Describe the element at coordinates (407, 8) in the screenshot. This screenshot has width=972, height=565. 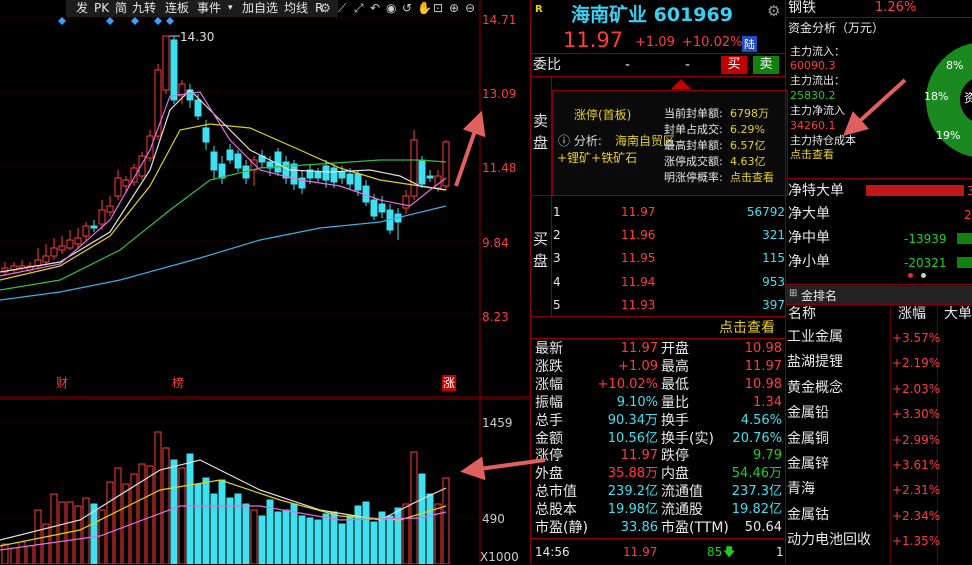
I see `undo2-icon: ↺` at that location.